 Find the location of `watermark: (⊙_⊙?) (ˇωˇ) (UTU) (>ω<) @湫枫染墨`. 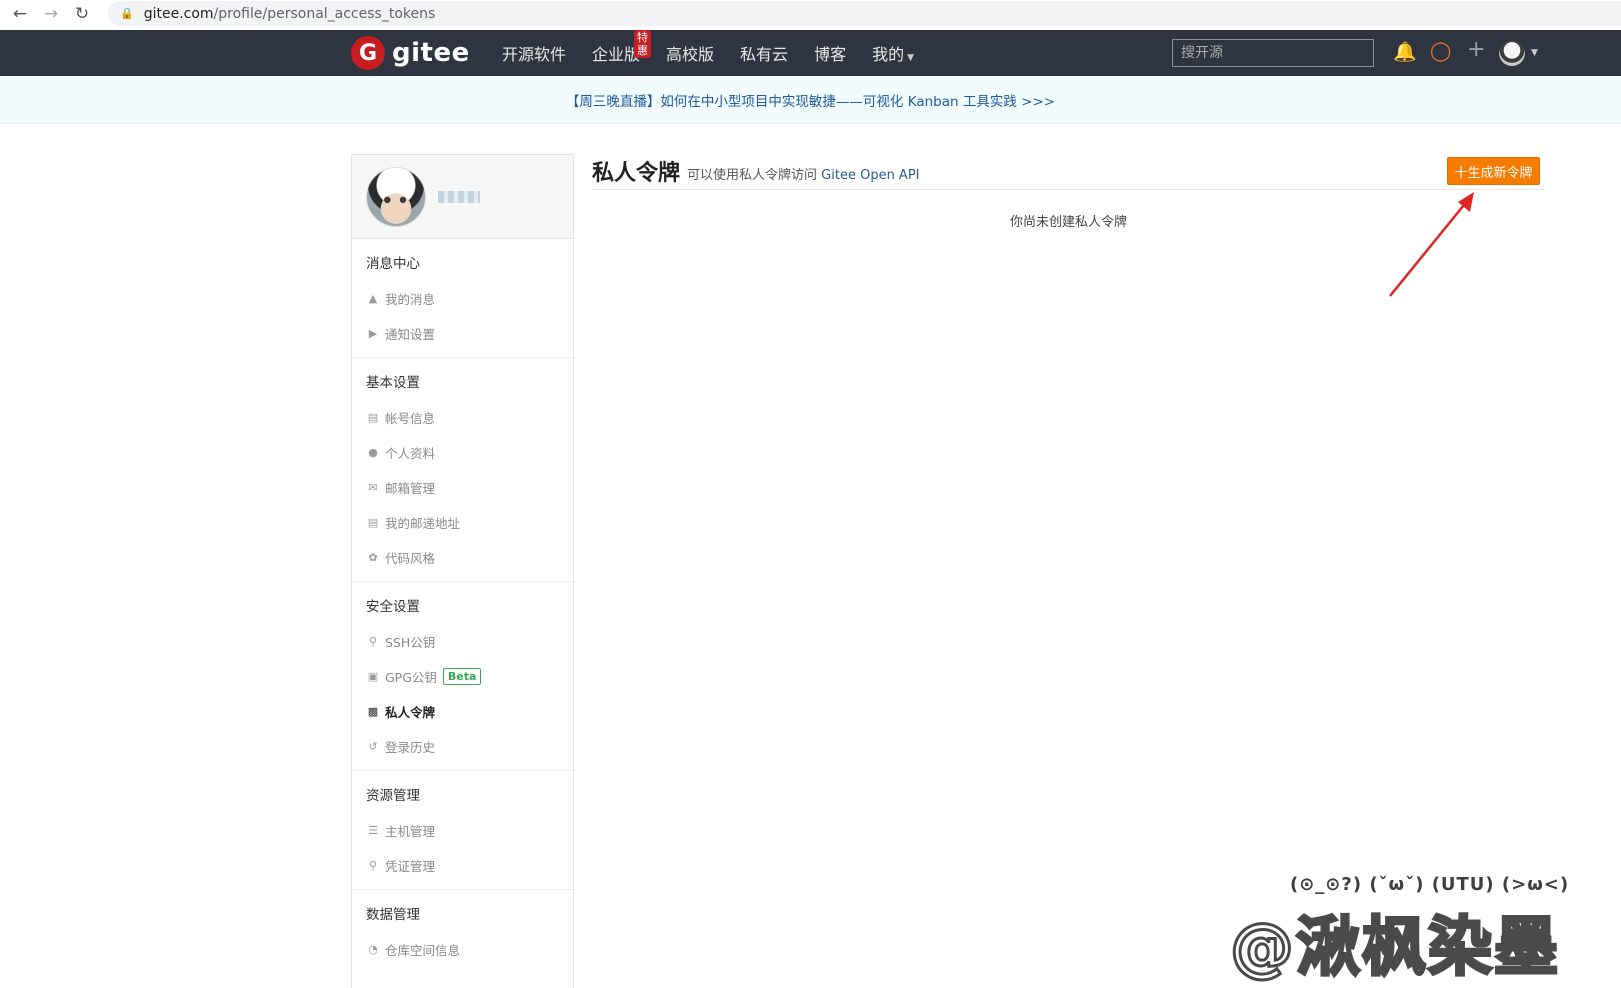

watermark: (⊙_⊙?) (ˇωˇ) (UTU) (>ω<) @湫枫染墨 is located at coordinates (1419, 930).